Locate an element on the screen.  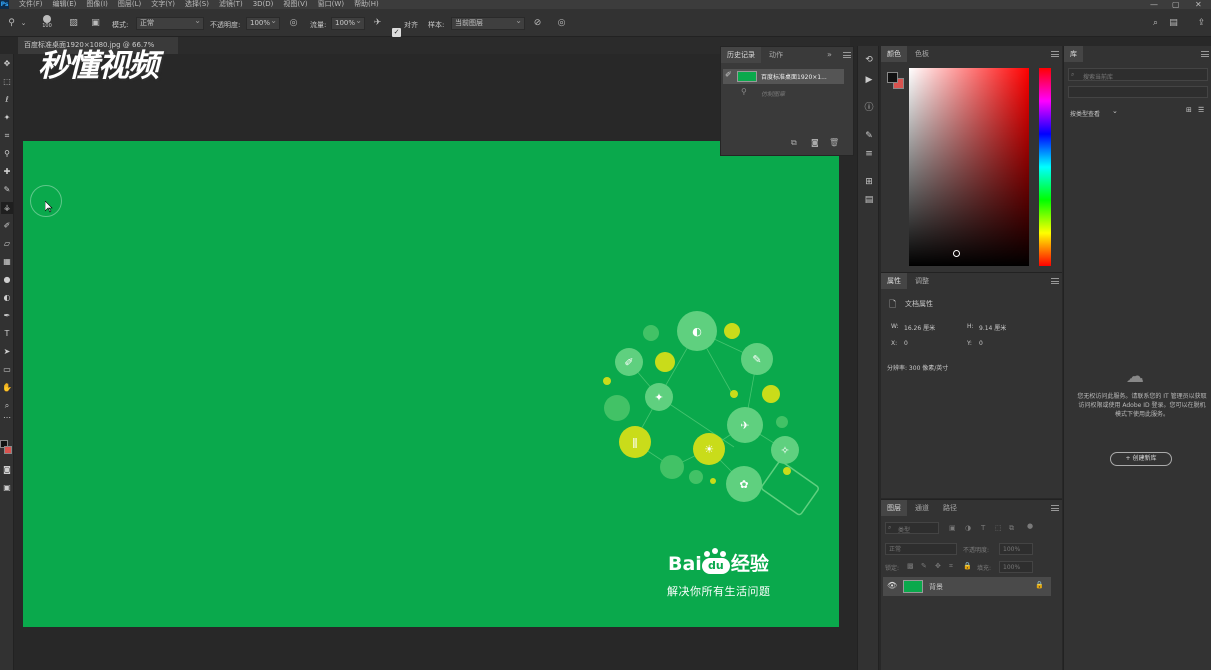
tab-channels: 通道 is located at coordinates (922, 508).